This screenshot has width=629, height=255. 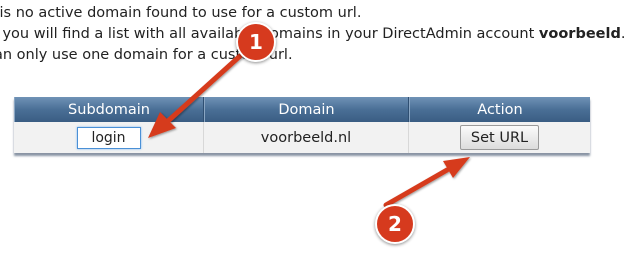 What do you see at coordinates (306, 109) in the screenshot?
I see `header-domain: Domain` at bounding box center [306, 109].